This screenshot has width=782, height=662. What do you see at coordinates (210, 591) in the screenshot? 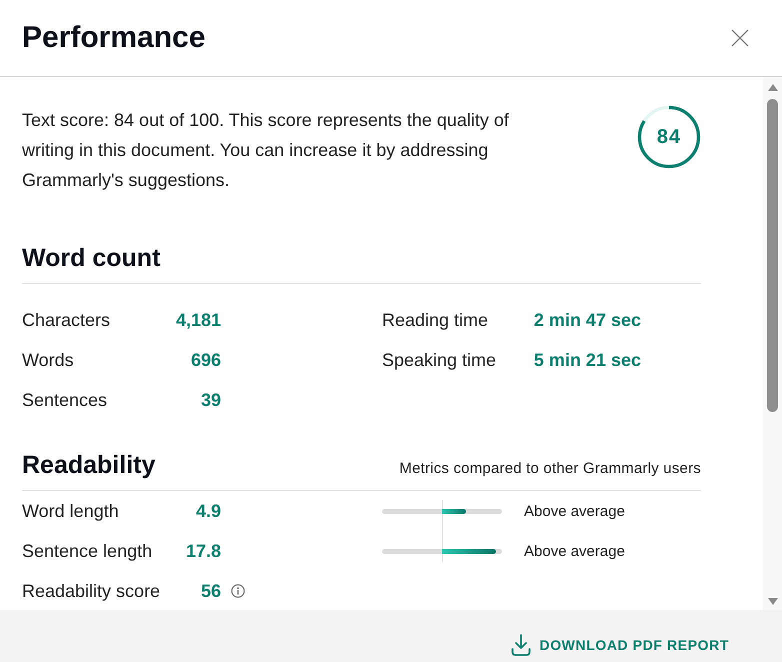
I see `metric-value: 56` at bounding box center [210, 591].